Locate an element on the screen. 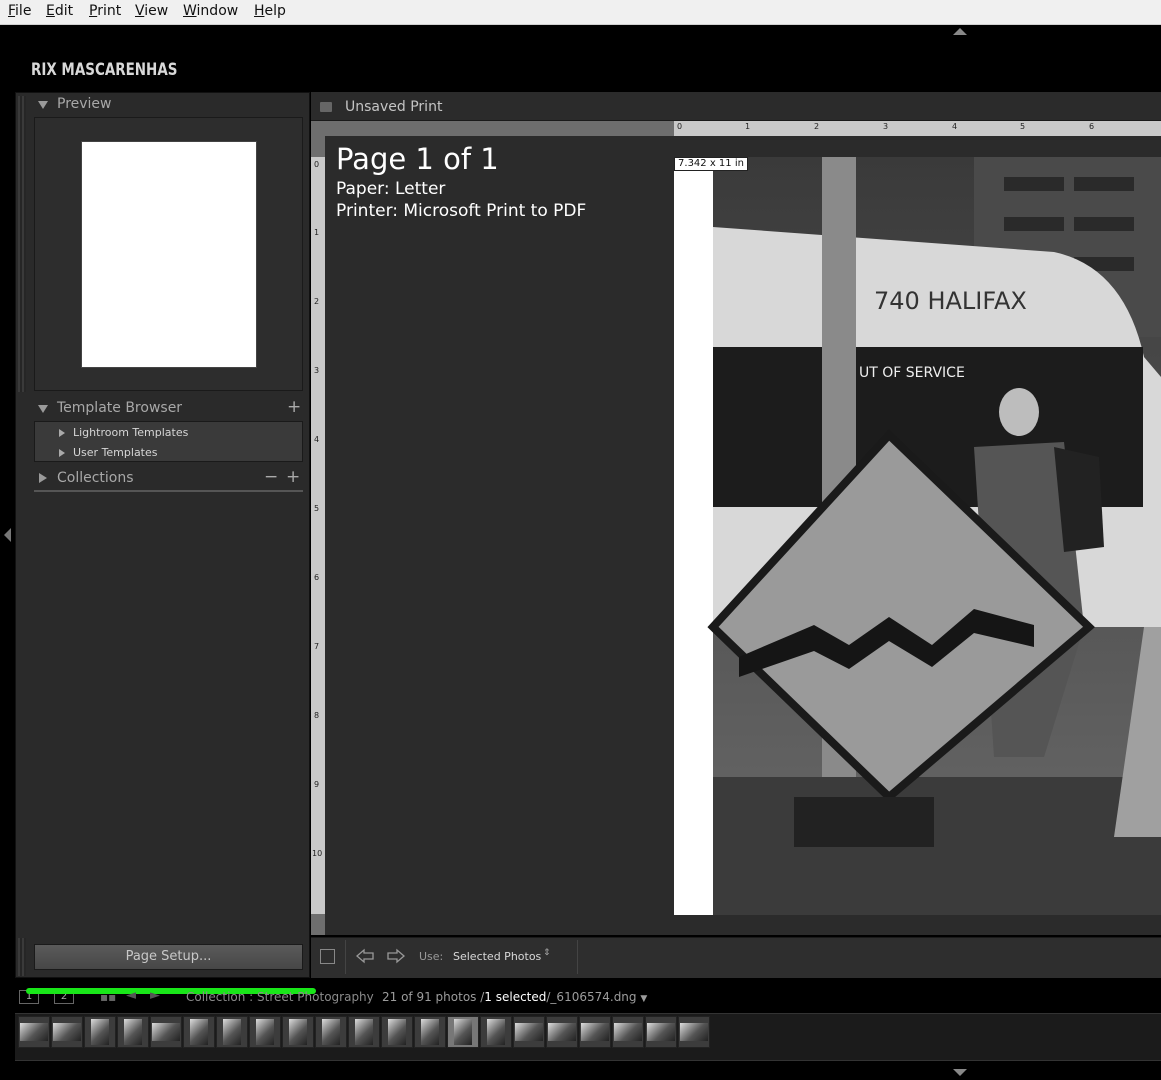 The width and height of the screenshot is (1161, 1080). template-folder-lightroom: Lightroom Templates is located at coordinates (130, 432).